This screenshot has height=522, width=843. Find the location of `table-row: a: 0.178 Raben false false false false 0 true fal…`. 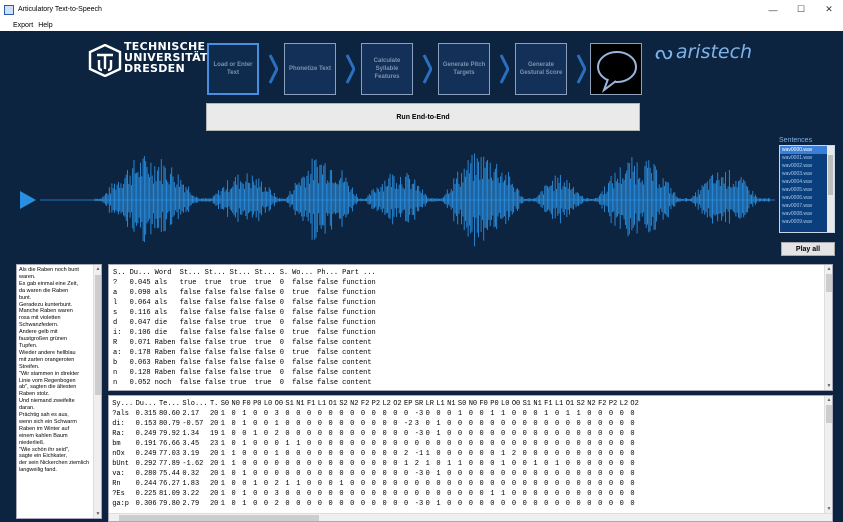

table-row: a: 0.178 Raben false false false false 0 true fal… is located at coordinates (244, 353).